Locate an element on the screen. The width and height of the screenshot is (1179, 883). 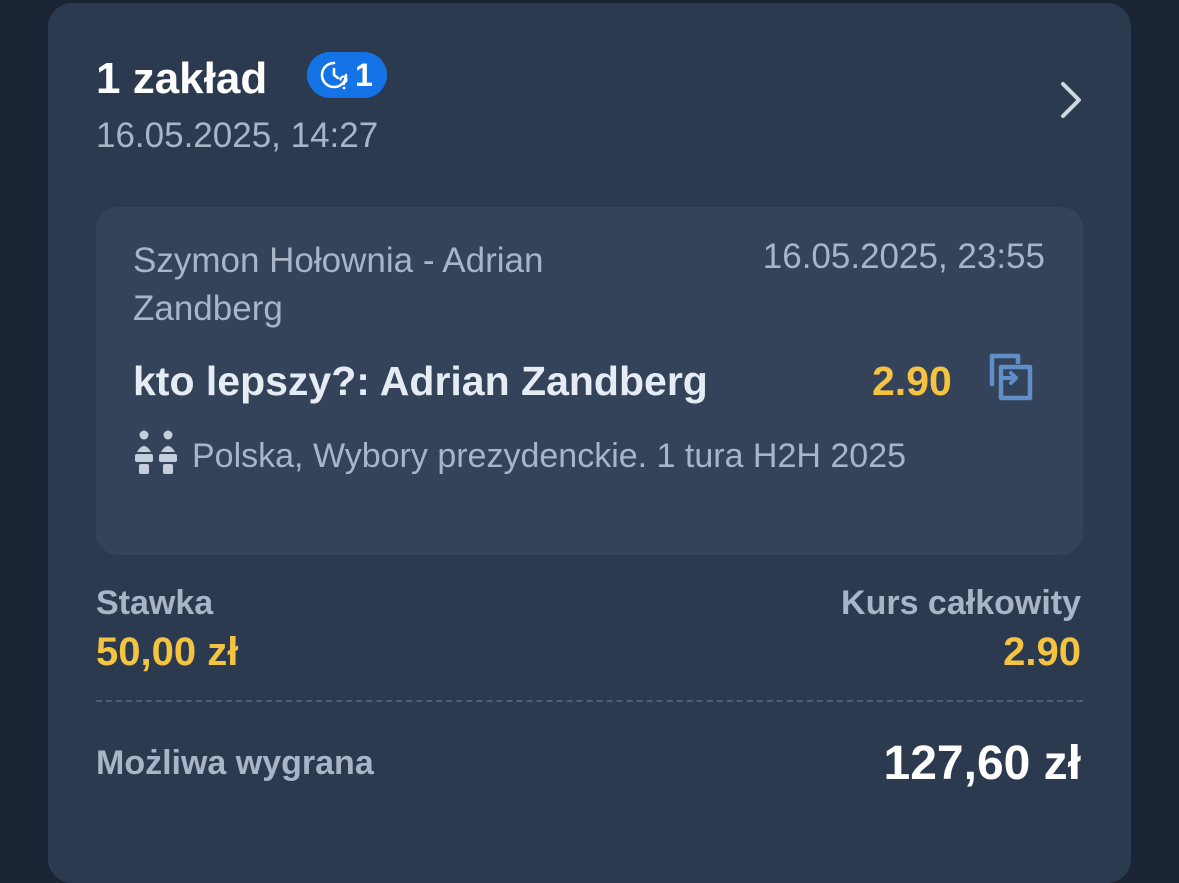
stake-value: 50,00 zł is located at coordinates (167, 652).